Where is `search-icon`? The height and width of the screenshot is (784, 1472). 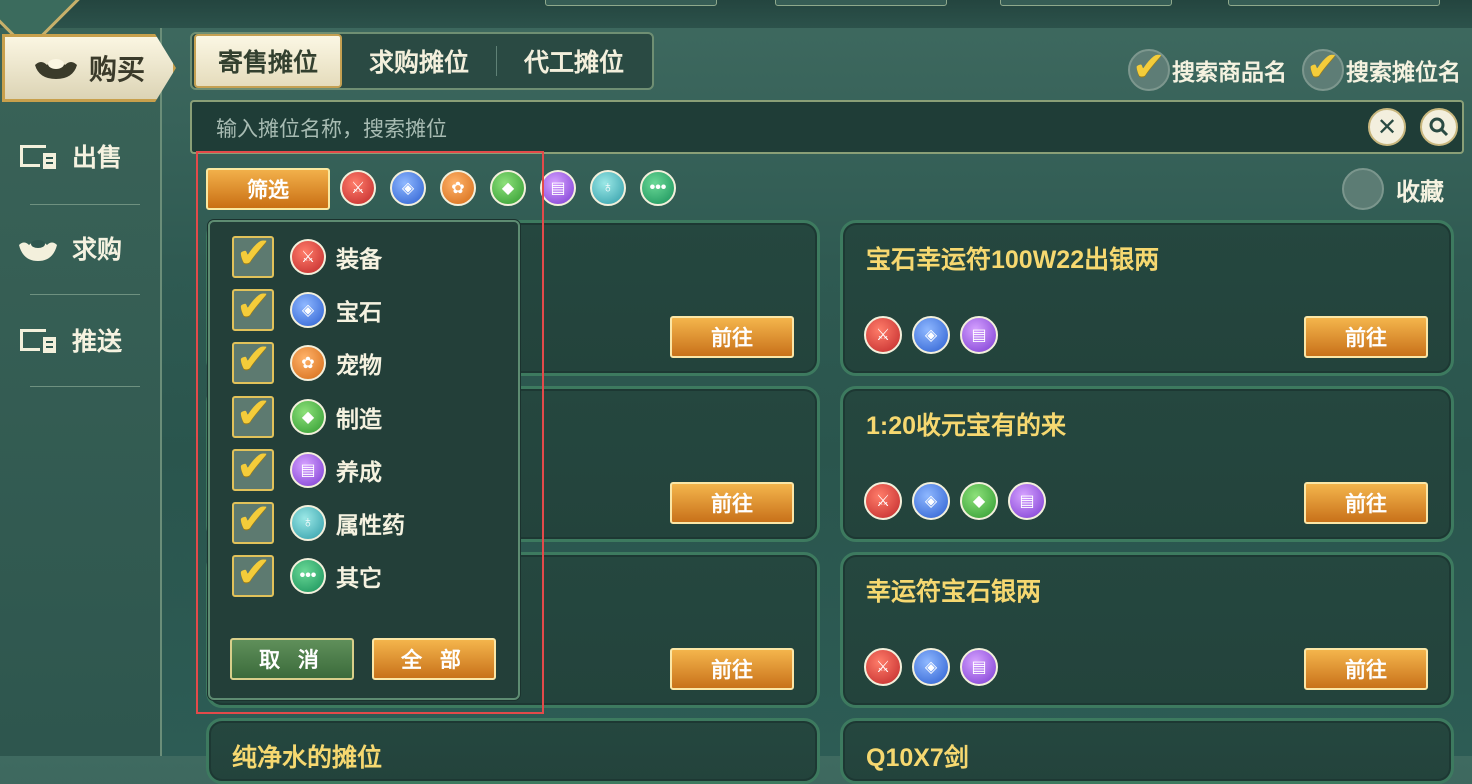 search-icon is located at coordinates (1439, 127).